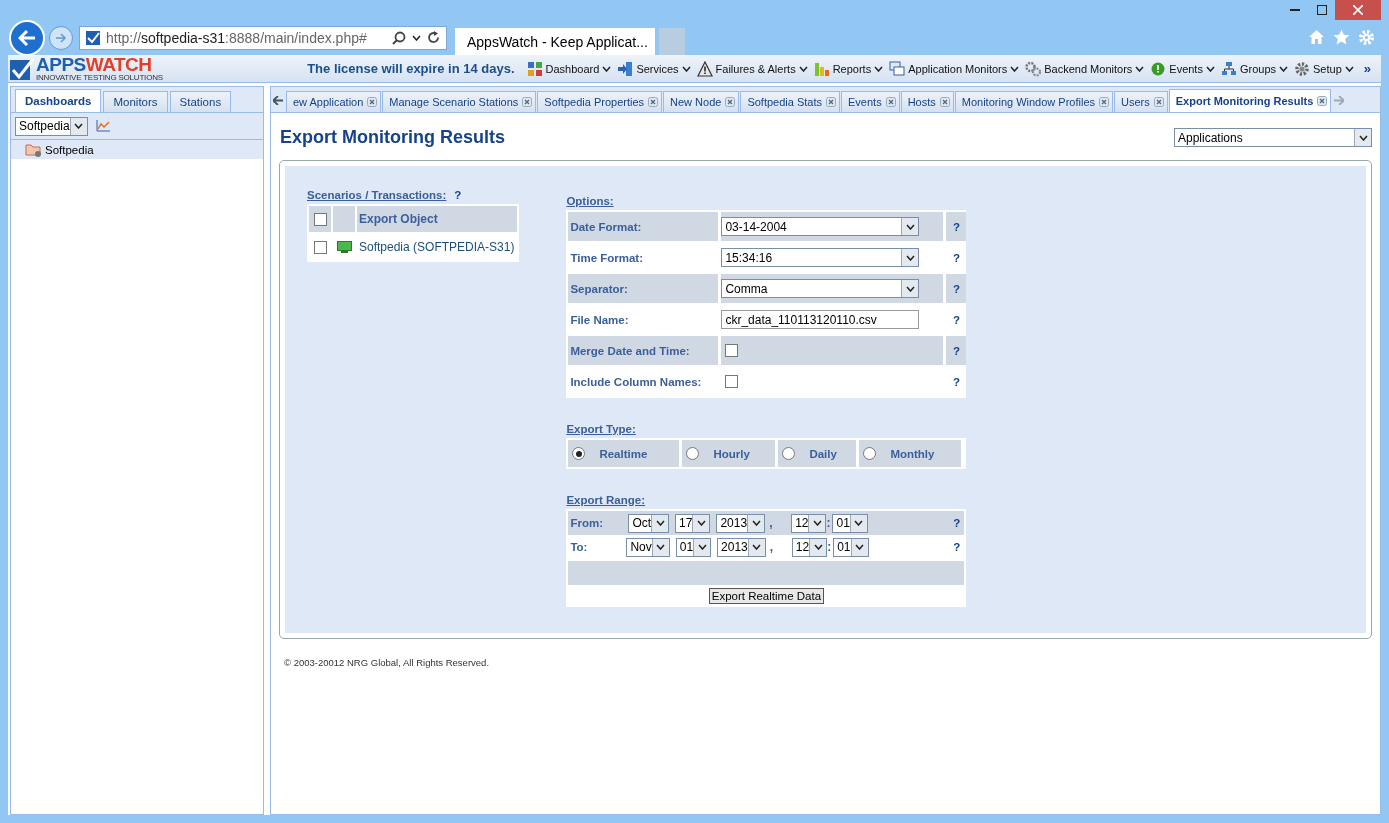  I want to click on menu-item: Failures & Alerts, so click(752, 68).